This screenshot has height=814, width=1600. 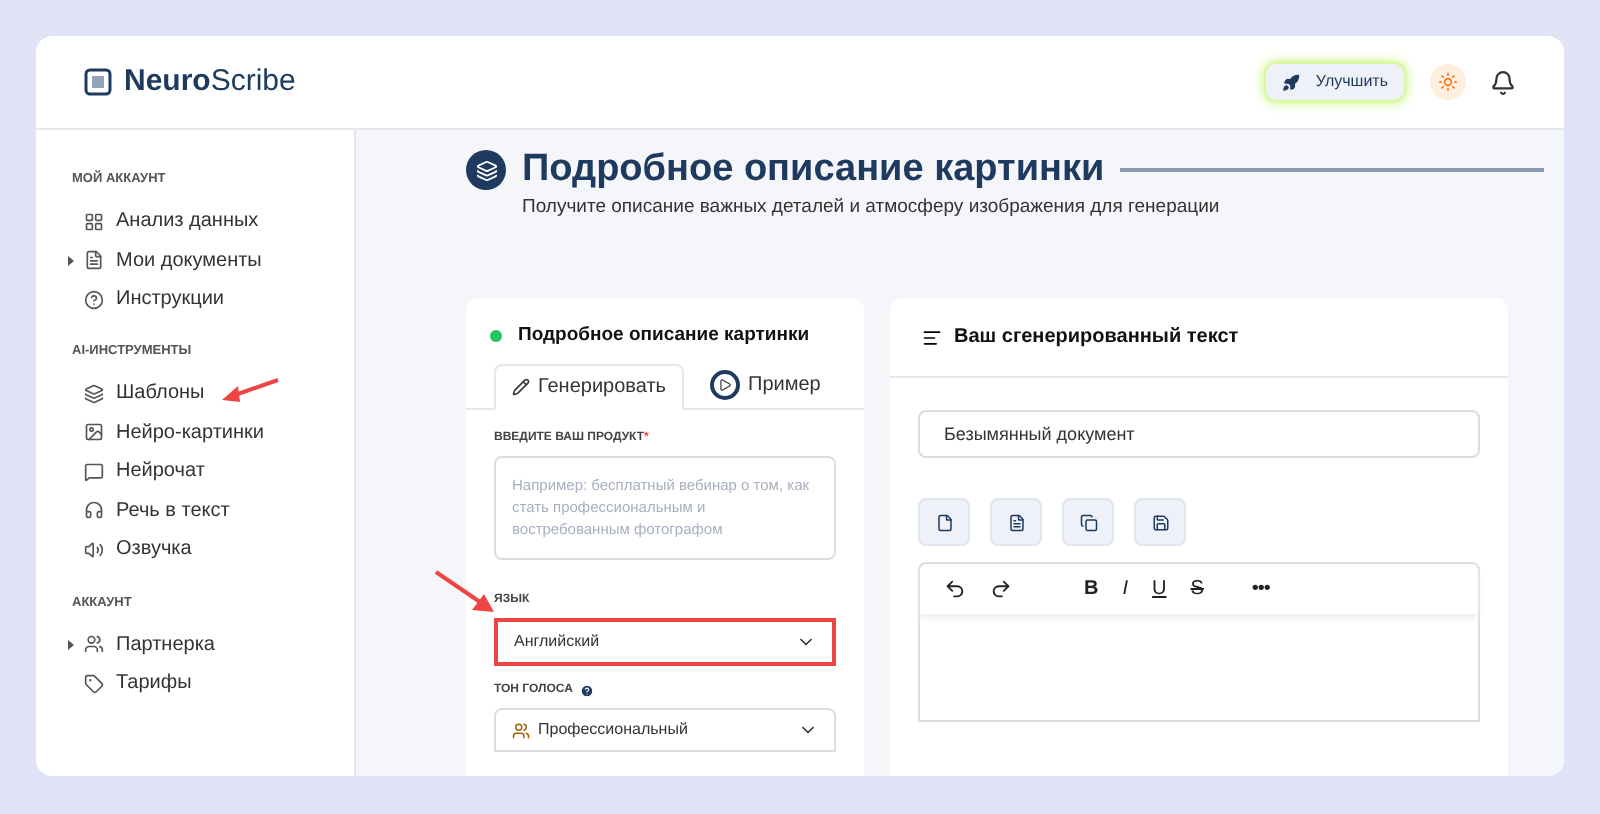 I want to click on speaker-icon, so click(x=94, y=549).